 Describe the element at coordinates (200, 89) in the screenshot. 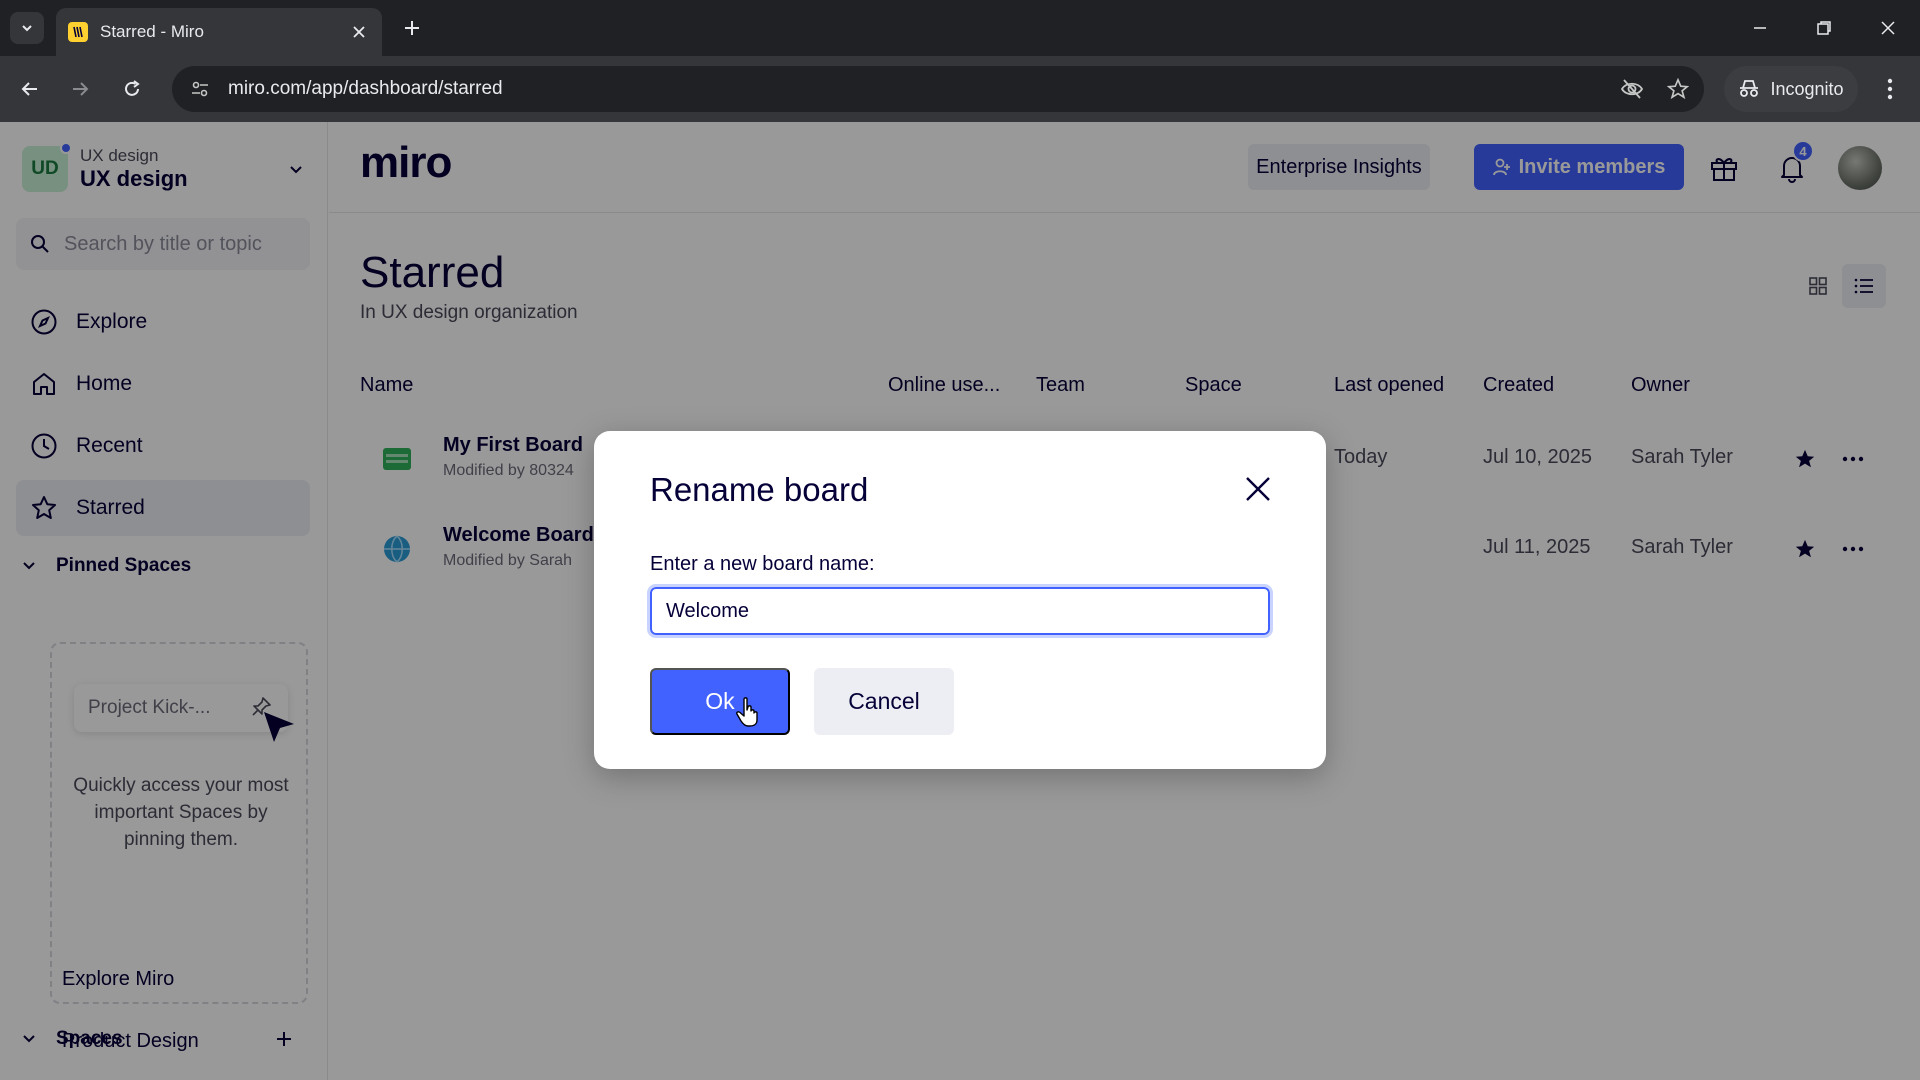

I see `site-settings-icon` at that location.